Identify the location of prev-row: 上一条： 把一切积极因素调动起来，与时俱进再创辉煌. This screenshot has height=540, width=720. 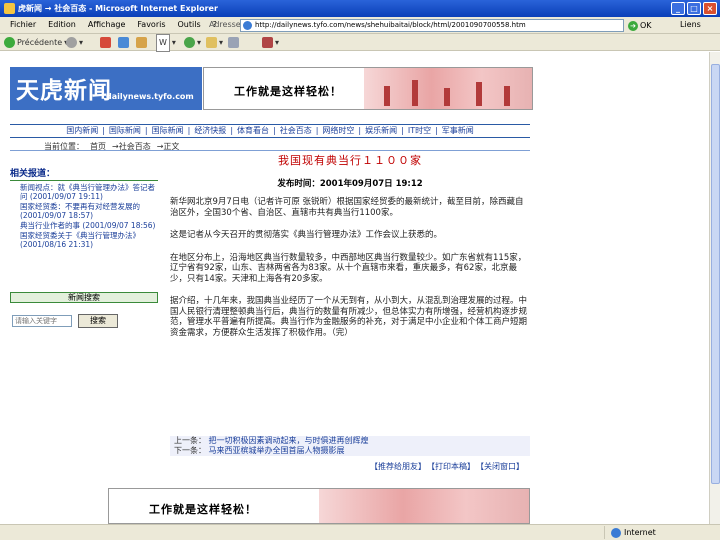
(352, 441).